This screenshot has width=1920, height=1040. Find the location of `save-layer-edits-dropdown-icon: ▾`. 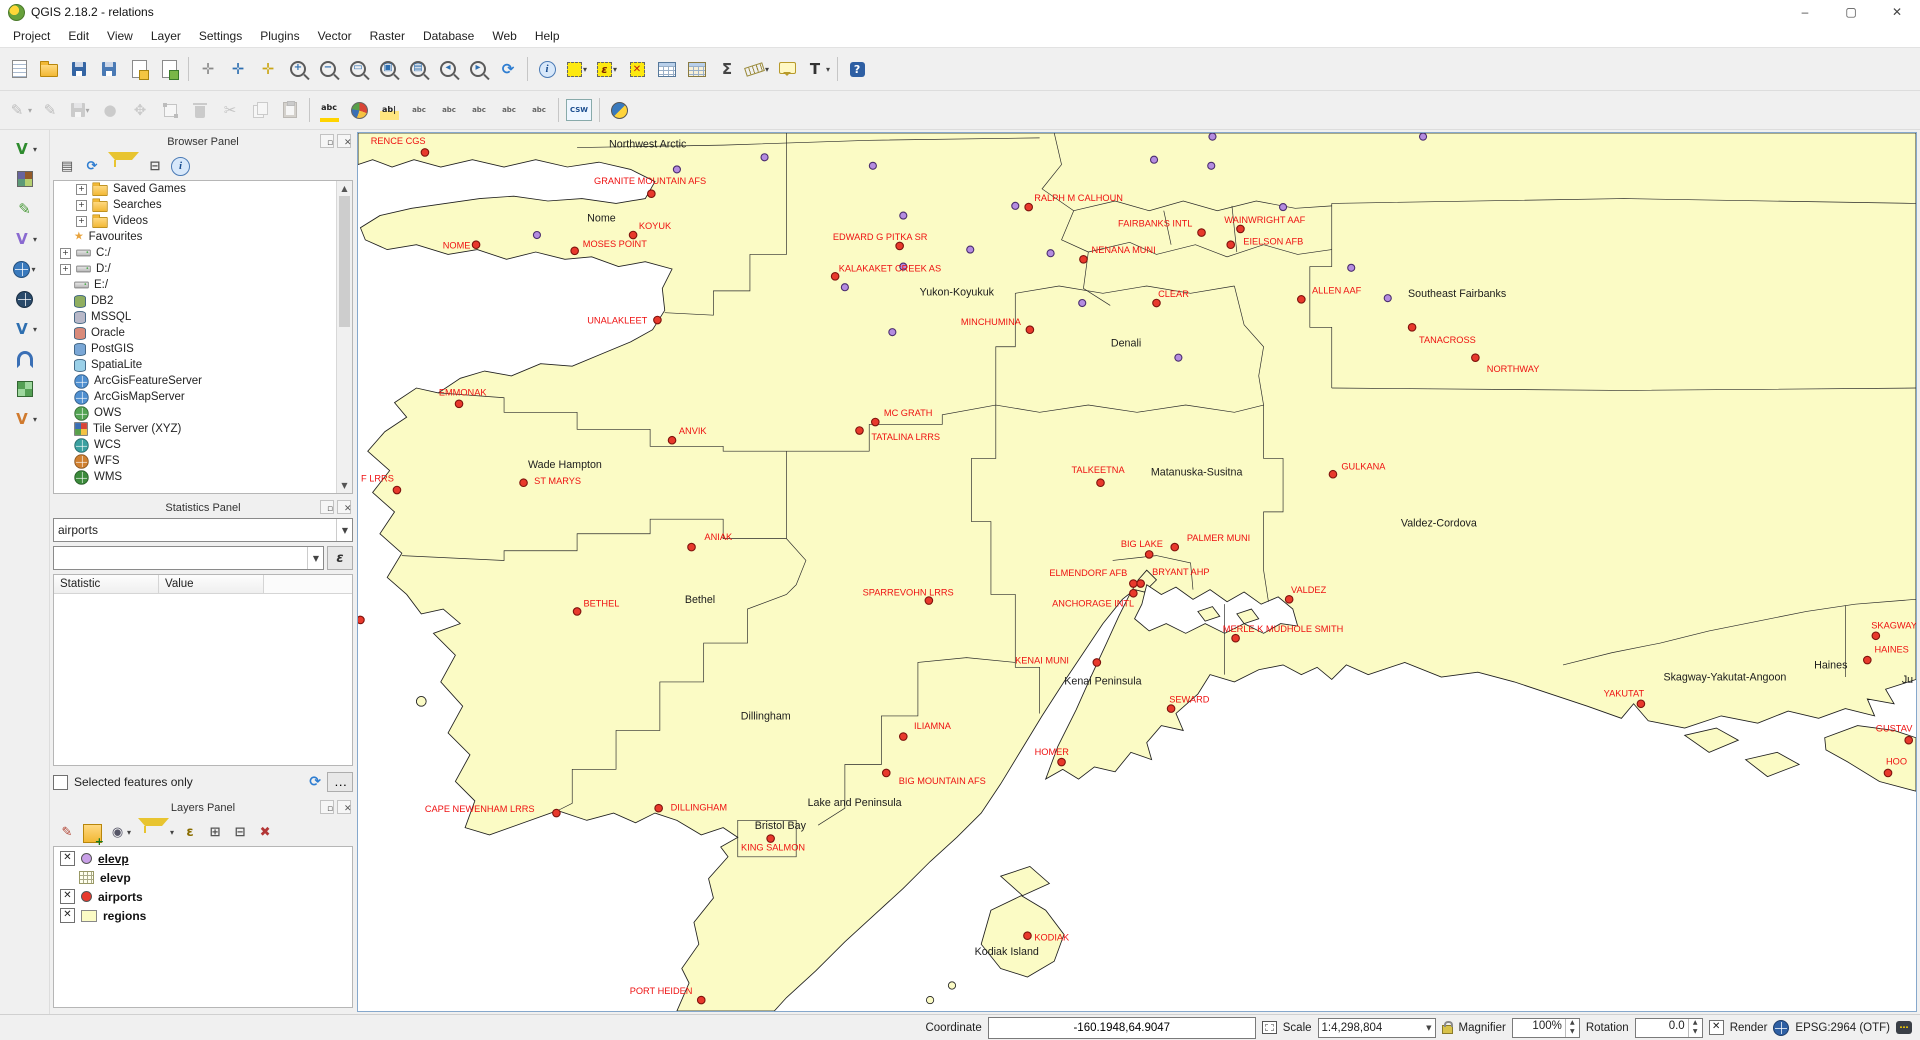

save-layer-edits-dropdown-icon: ▾ is located at coordinates (88, 110).